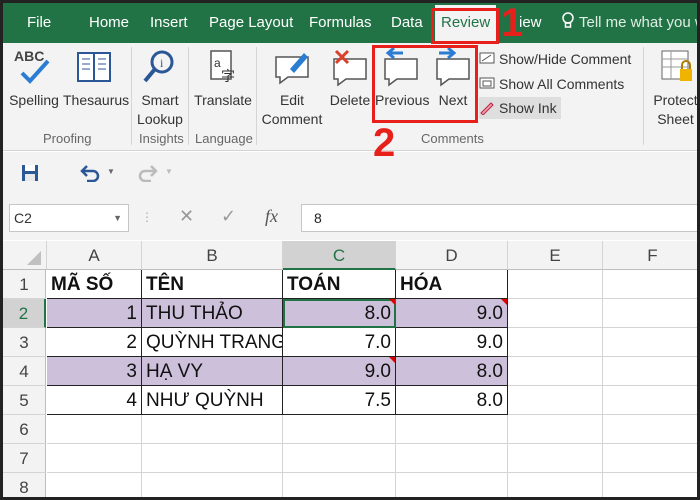 The width and height of the screenshot is (700, 500). Describe the element at coordinates (169, 23) in the screenshot. I see `tab-insert: Insert` at that location.